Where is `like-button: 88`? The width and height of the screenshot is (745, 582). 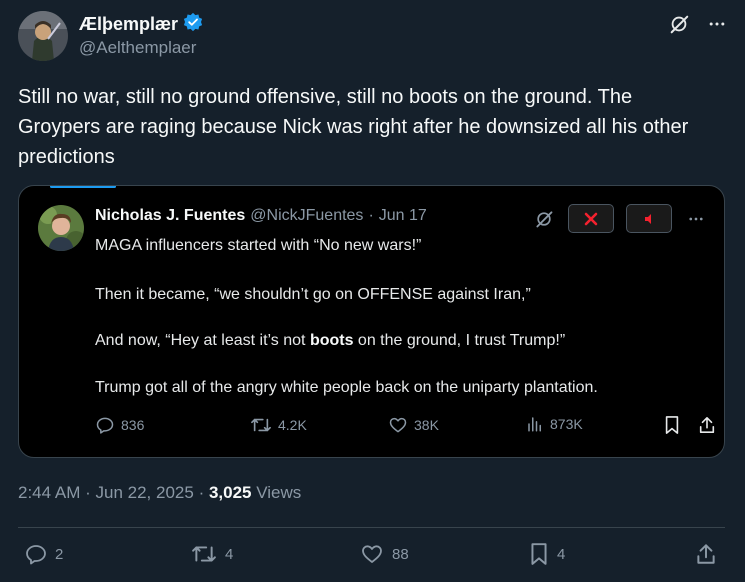
like-button: 88 is located at coordinates (384, 554).